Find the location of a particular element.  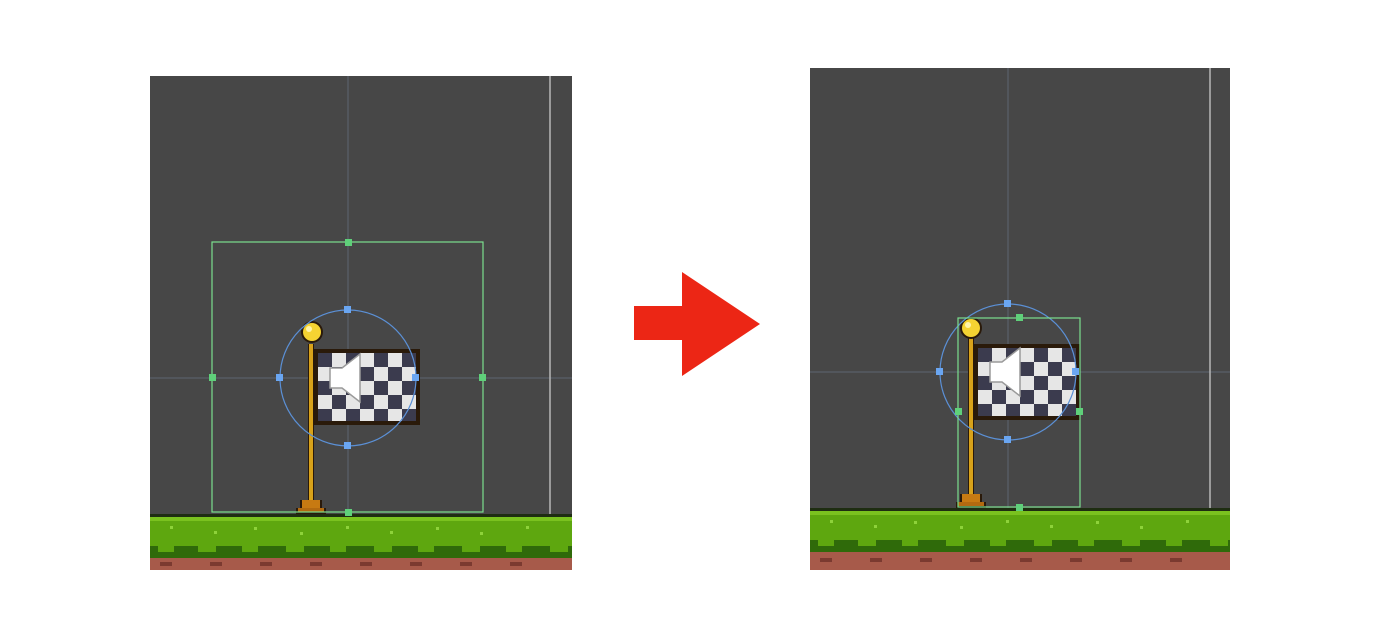

right-arrow-icon is located at coordinates (697, 324).